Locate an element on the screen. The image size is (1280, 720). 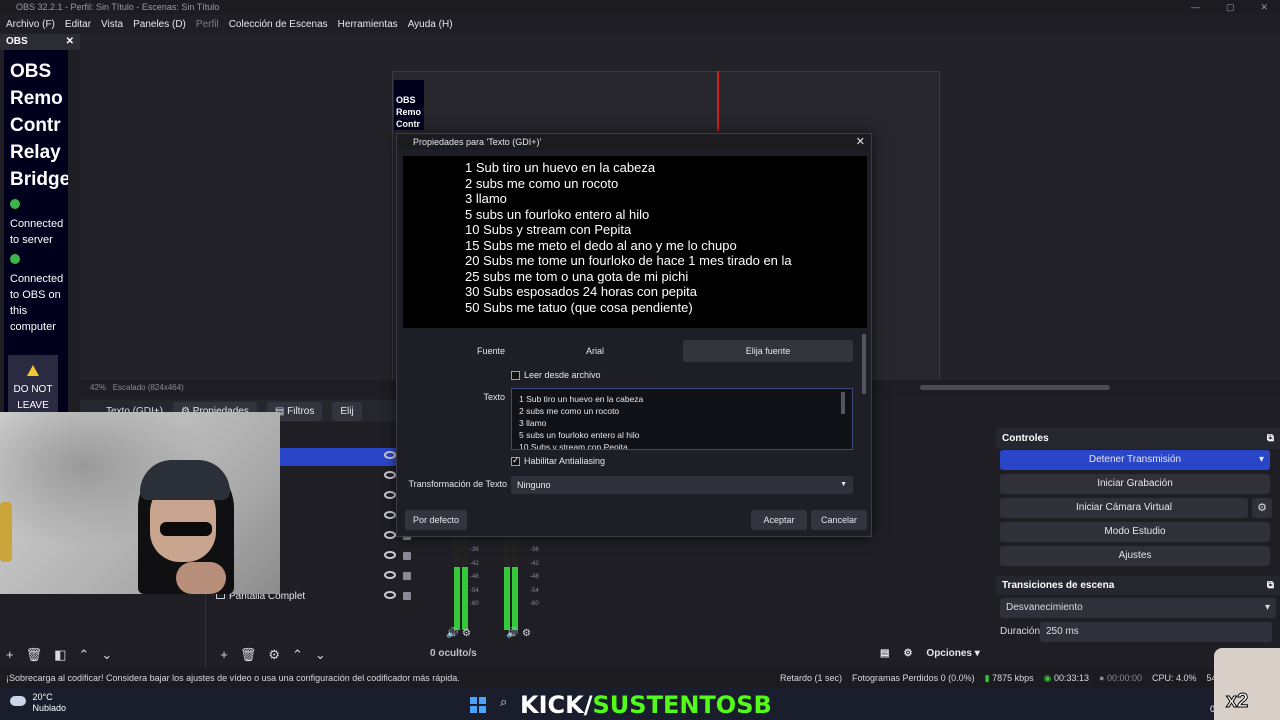
text-transform-value: Ninguno is located at coordinates (534, 485).